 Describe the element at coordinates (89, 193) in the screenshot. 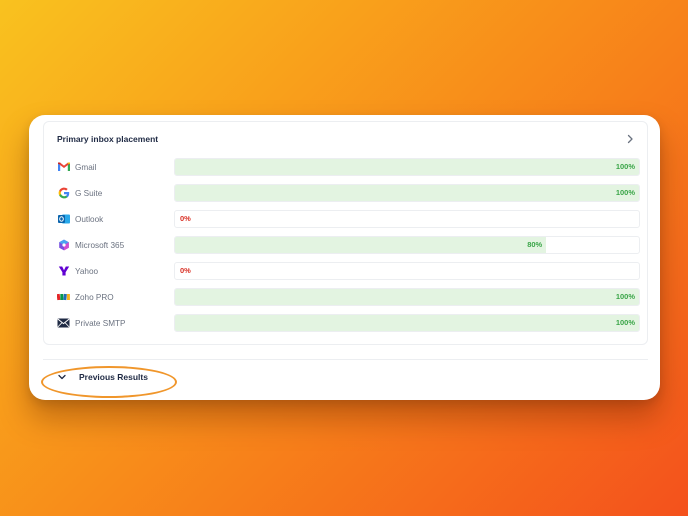

I see `provider-label: G Suite` at that location.